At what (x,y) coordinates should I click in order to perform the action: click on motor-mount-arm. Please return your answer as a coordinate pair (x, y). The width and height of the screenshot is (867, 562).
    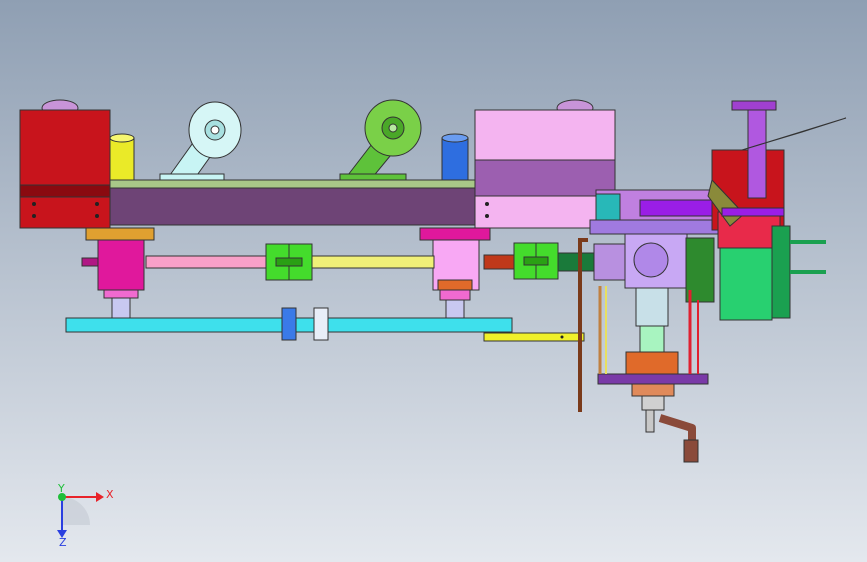
    Looking at the image, I should click on (655, 212).